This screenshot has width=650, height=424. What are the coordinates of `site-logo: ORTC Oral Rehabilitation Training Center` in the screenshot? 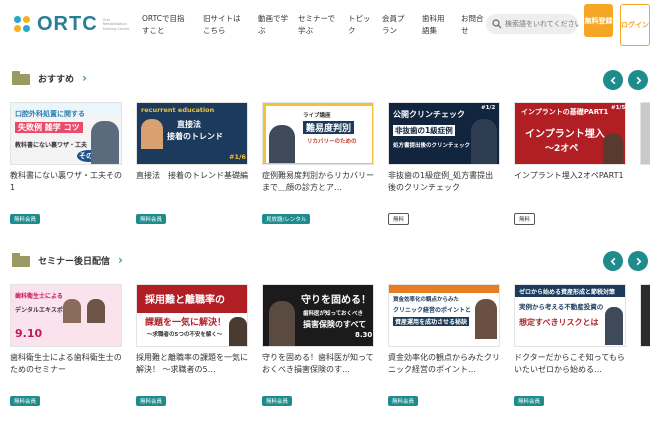 It's located at (74, 24).